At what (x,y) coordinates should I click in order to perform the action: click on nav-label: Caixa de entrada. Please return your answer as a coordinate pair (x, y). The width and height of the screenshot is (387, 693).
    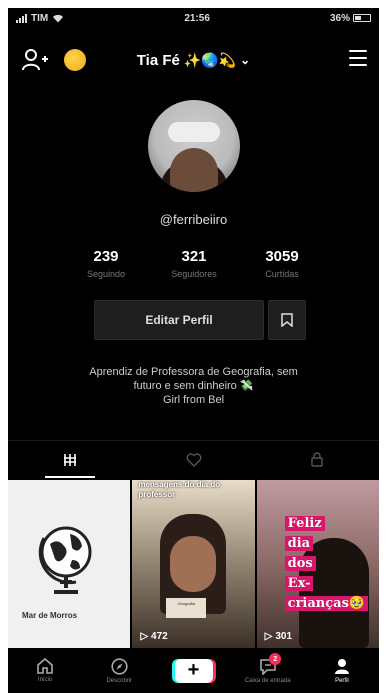
    Looking at the image, I should click on (267, 680).